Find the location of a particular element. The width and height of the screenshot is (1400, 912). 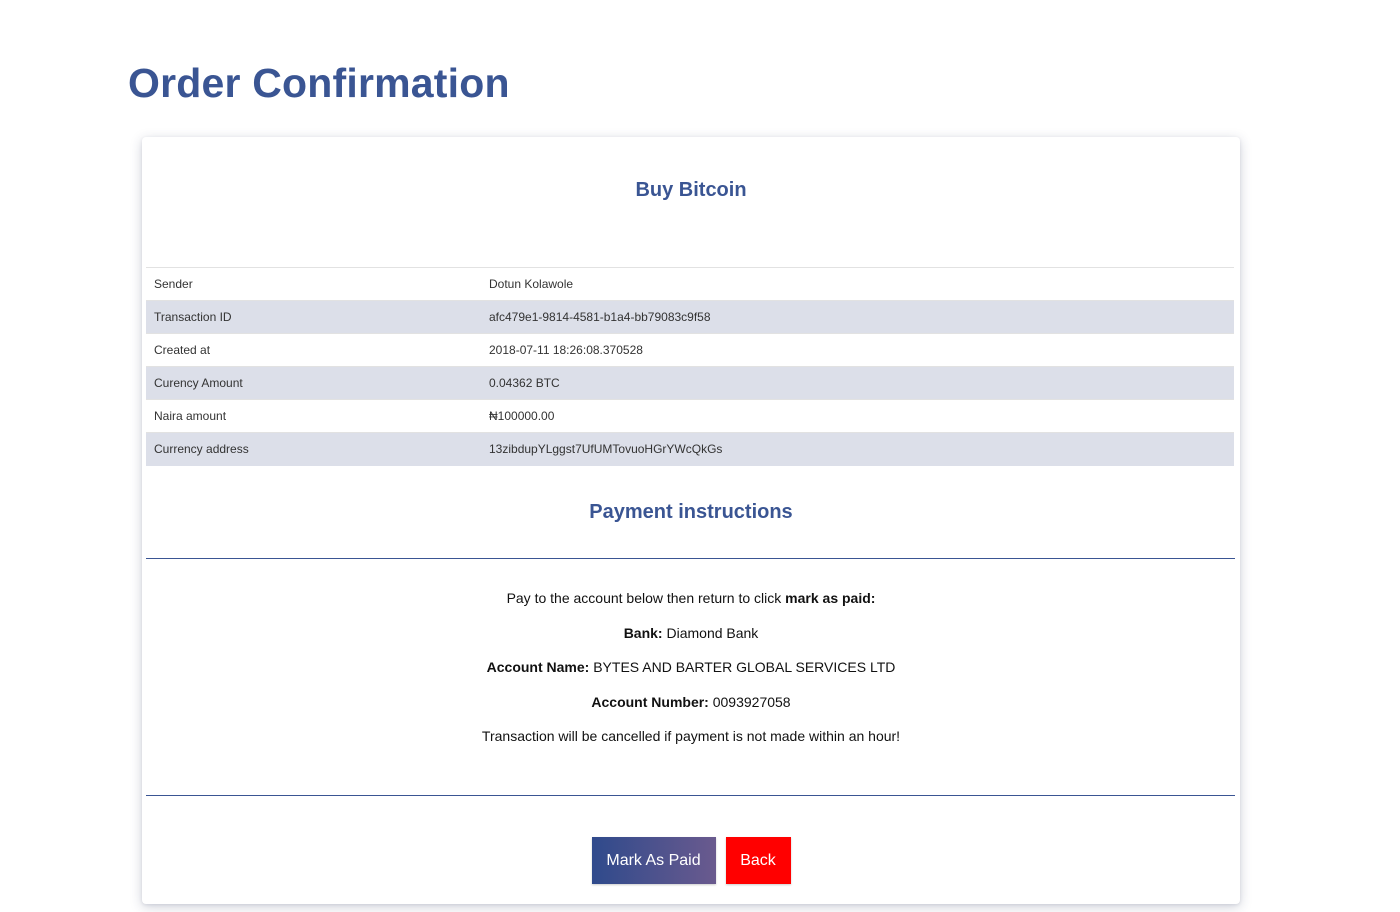

card-title: Buy Bitcoin is located at coordinates (691, 190).